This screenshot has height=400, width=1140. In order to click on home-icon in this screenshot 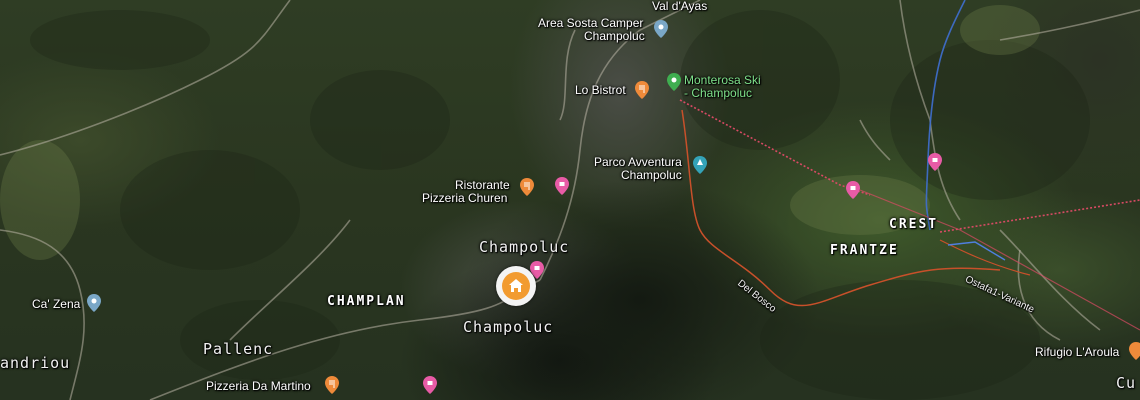, I will do `click(516, 285)`.